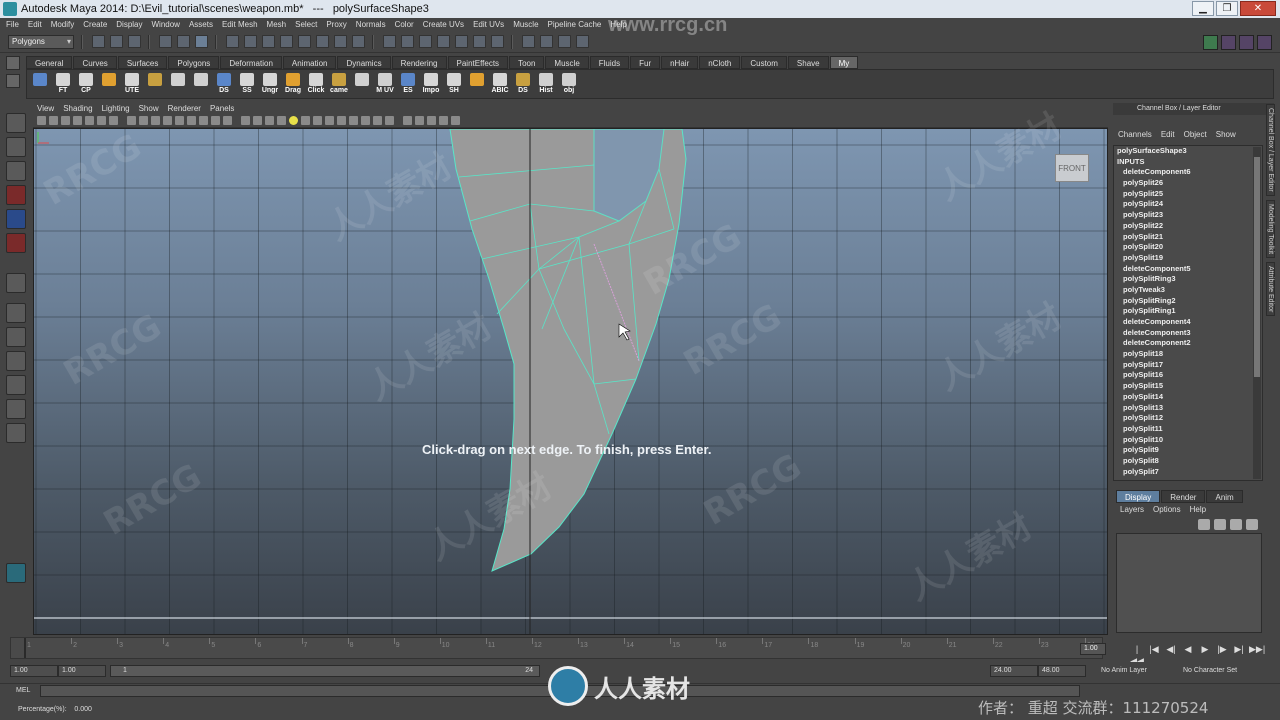  I want to click on shelf-tab-curves: Curves, so click(95, 62).